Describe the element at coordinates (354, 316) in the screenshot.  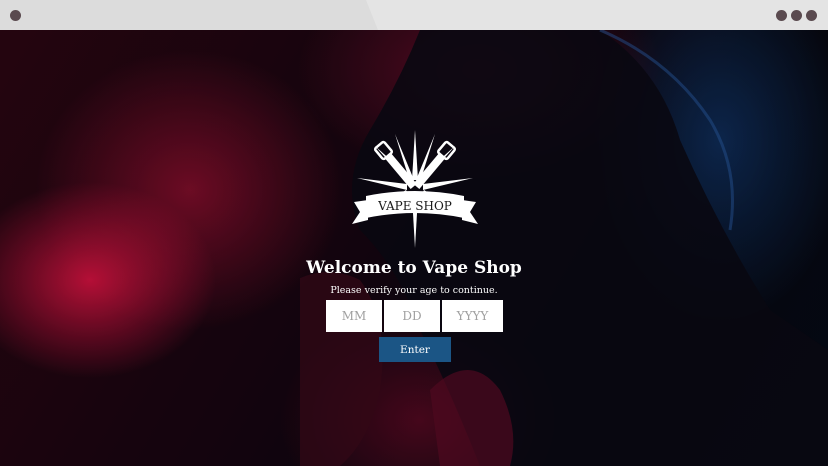
I see `month-input` at that location.